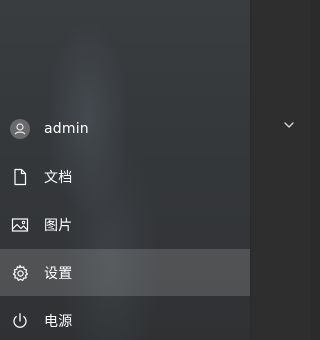  I want to click on panel-divider, so click(250, 170).